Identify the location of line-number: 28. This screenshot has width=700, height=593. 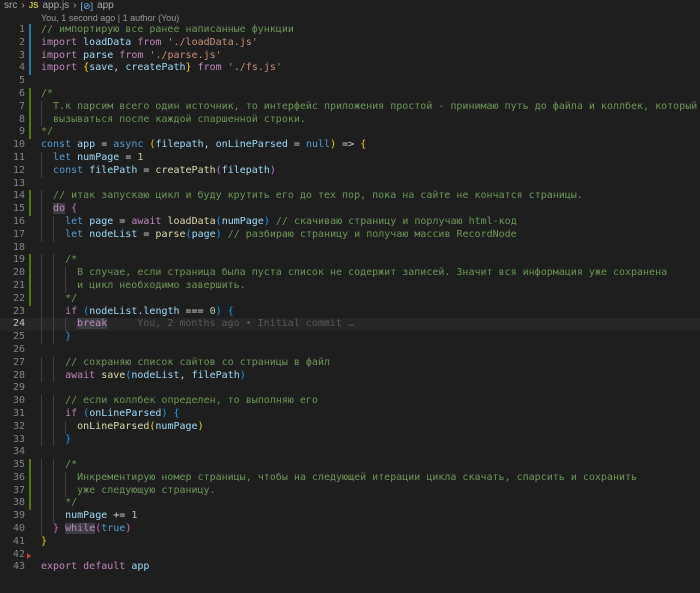
(12, 376).